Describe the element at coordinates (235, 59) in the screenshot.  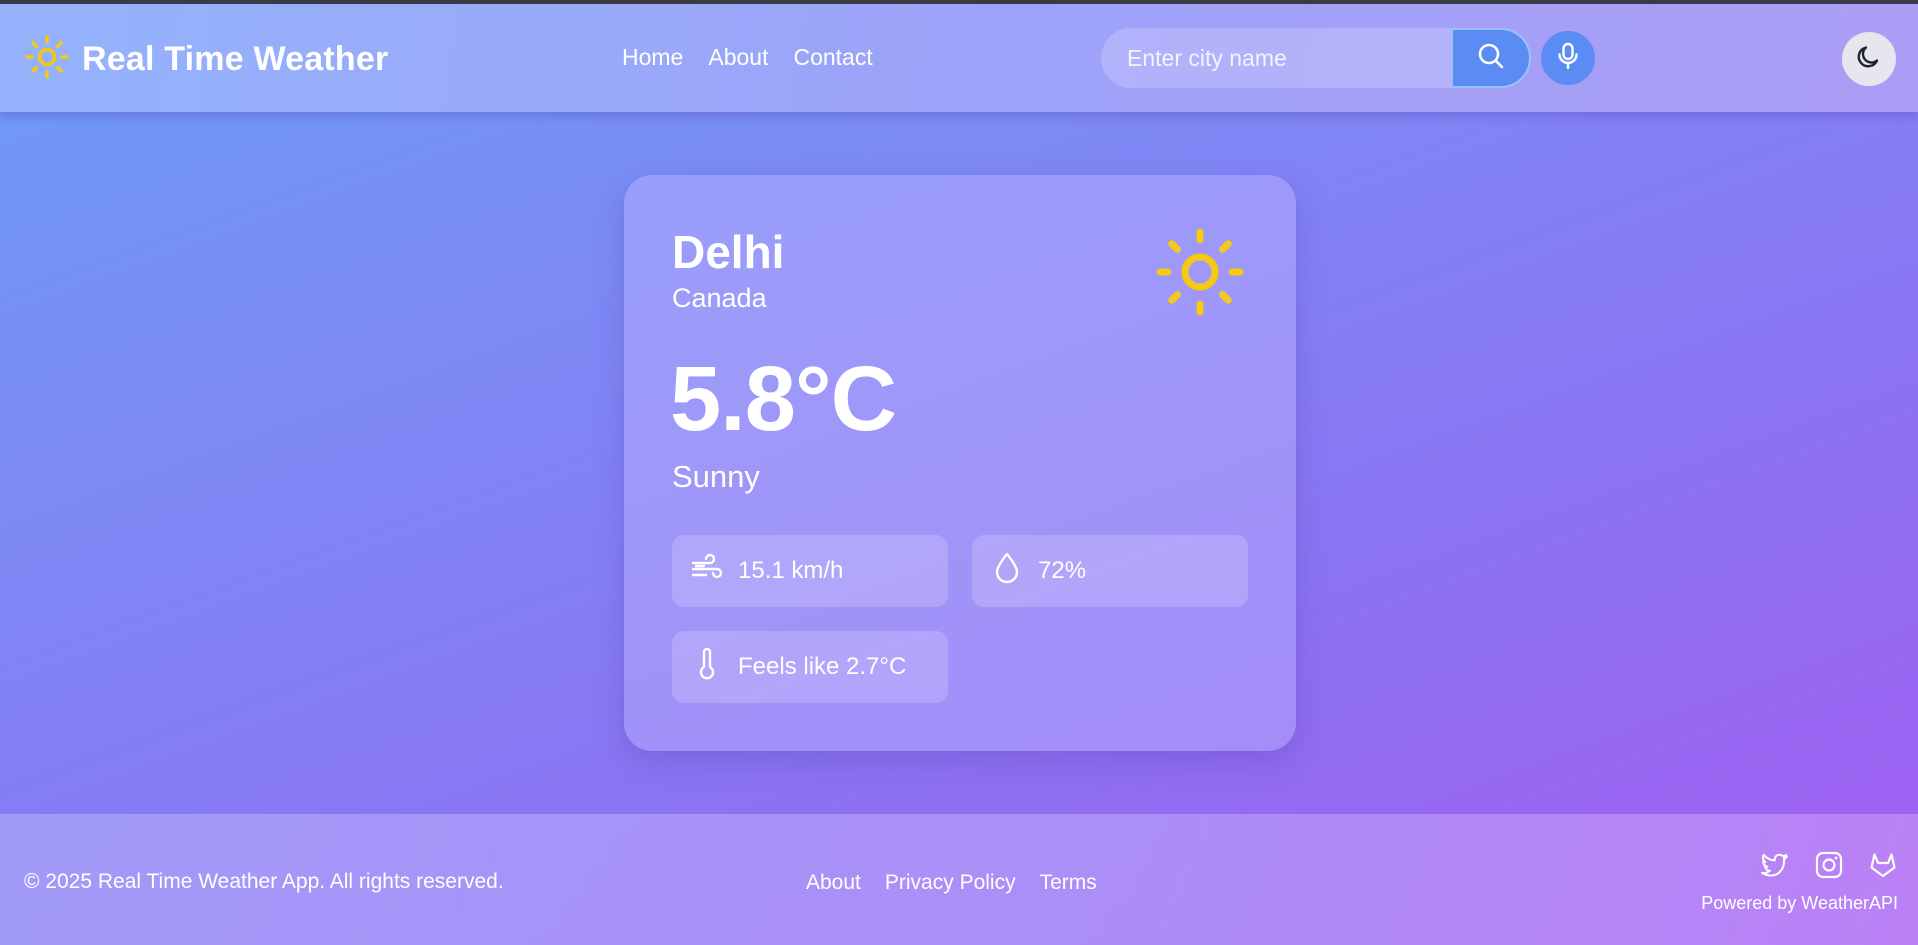
I see `app-title: Real Time Weather` at that location.